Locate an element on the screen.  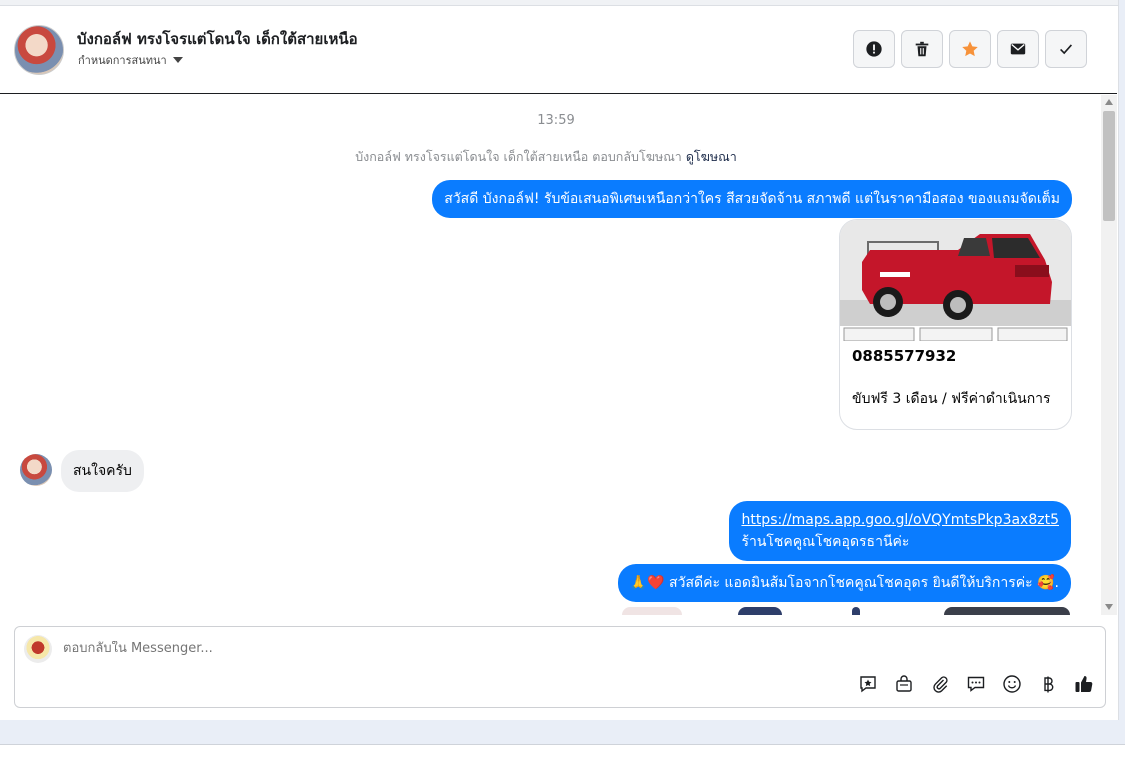
mail-icon is located at coordinates (1018, 49).